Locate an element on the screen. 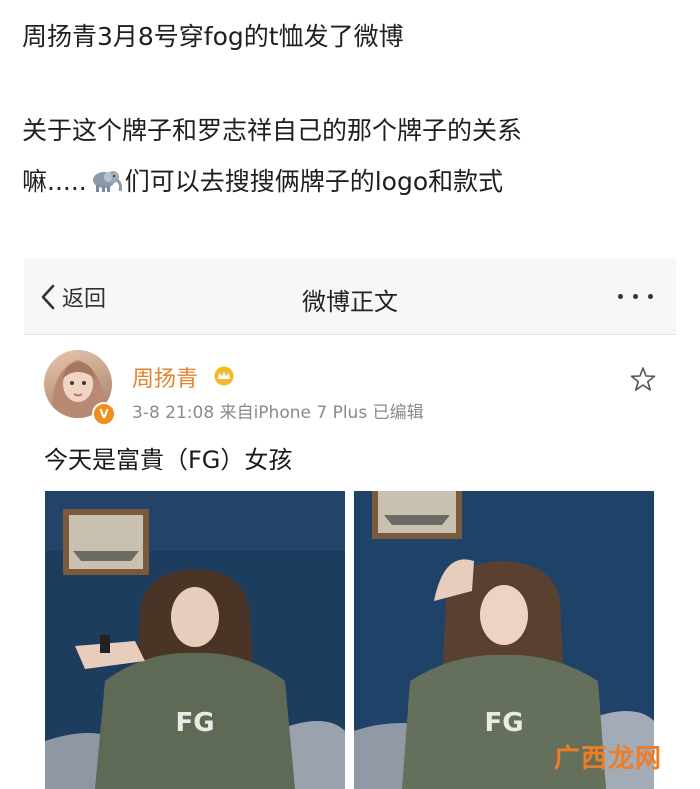 Image resolution: width=700 pixels, height=789 pixels. star-favorite-icon is located at coordinates (643, 379).